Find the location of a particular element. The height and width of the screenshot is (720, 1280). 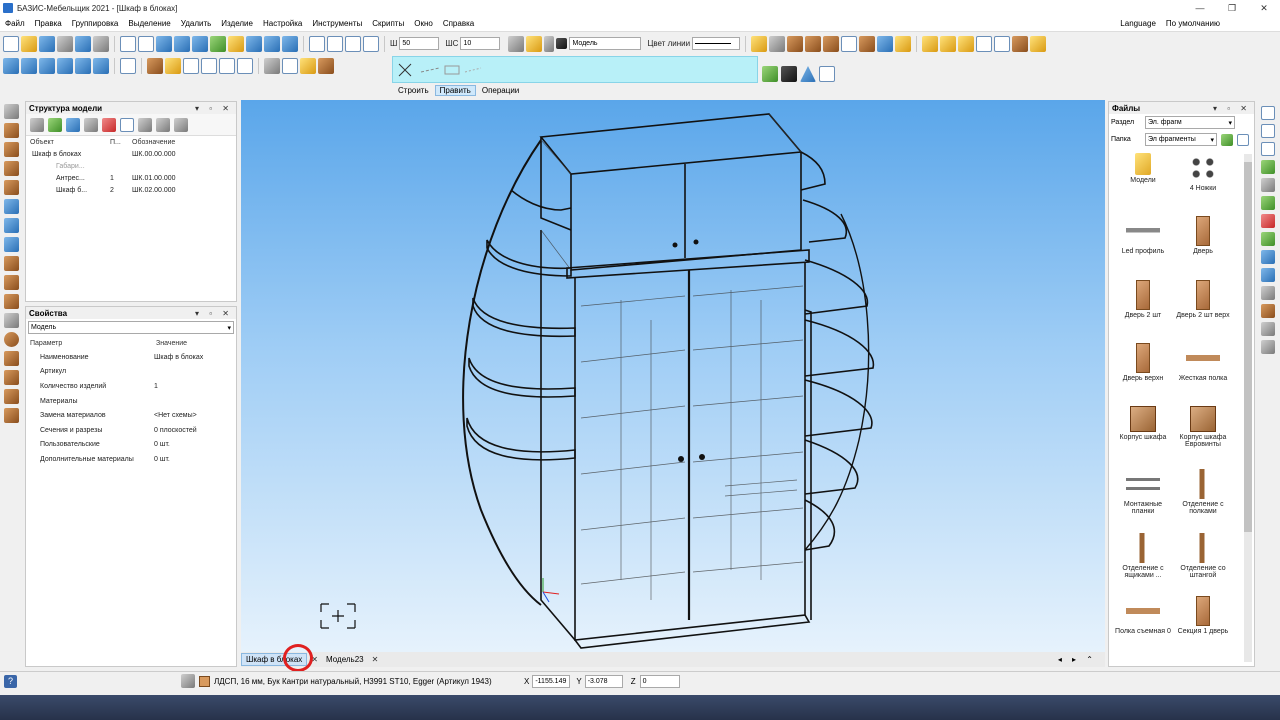

library-item: Отделение со штангой is located at coordinates (1203, 560).